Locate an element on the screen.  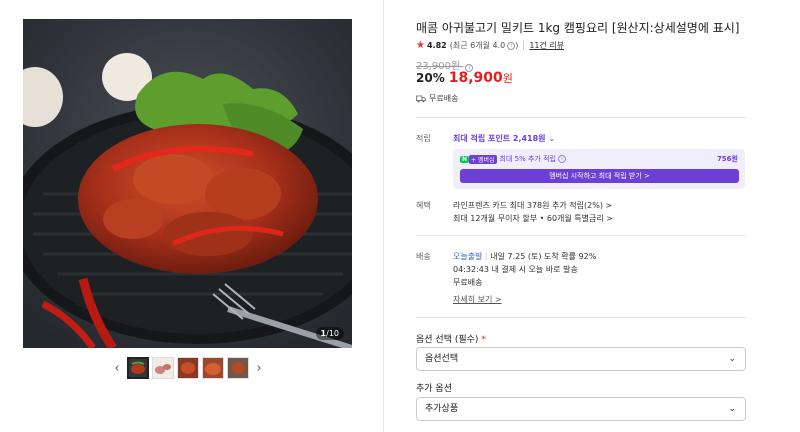
membership-start-button: 멤버십 시작하고 최대 적립 받기 > is located at coordinates (599, 176).